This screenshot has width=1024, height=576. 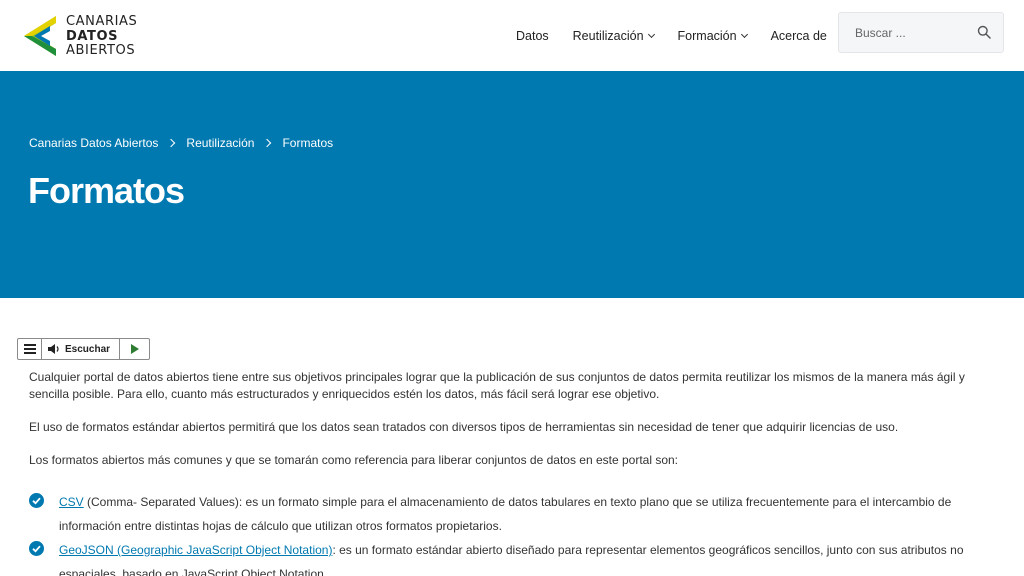 I want to click on logo-text: CANARIAS DATOS ABIERTOS, so click(x=102, y=36).